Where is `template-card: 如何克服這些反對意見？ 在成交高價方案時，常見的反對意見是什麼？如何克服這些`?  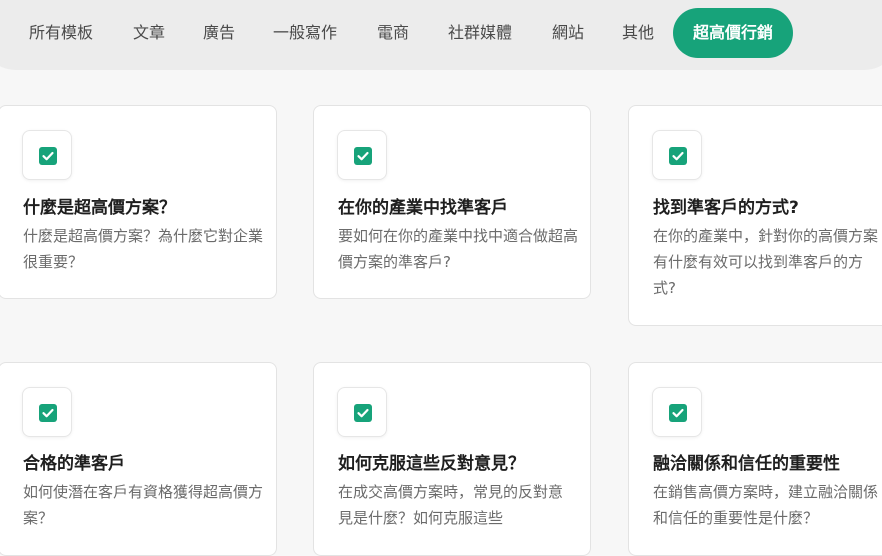
template-card: 如何克服這些反對意見？ 在成交高價方案時，常見的反對意見是什麼？如何克服這些 is located at coordinates (452, 459).